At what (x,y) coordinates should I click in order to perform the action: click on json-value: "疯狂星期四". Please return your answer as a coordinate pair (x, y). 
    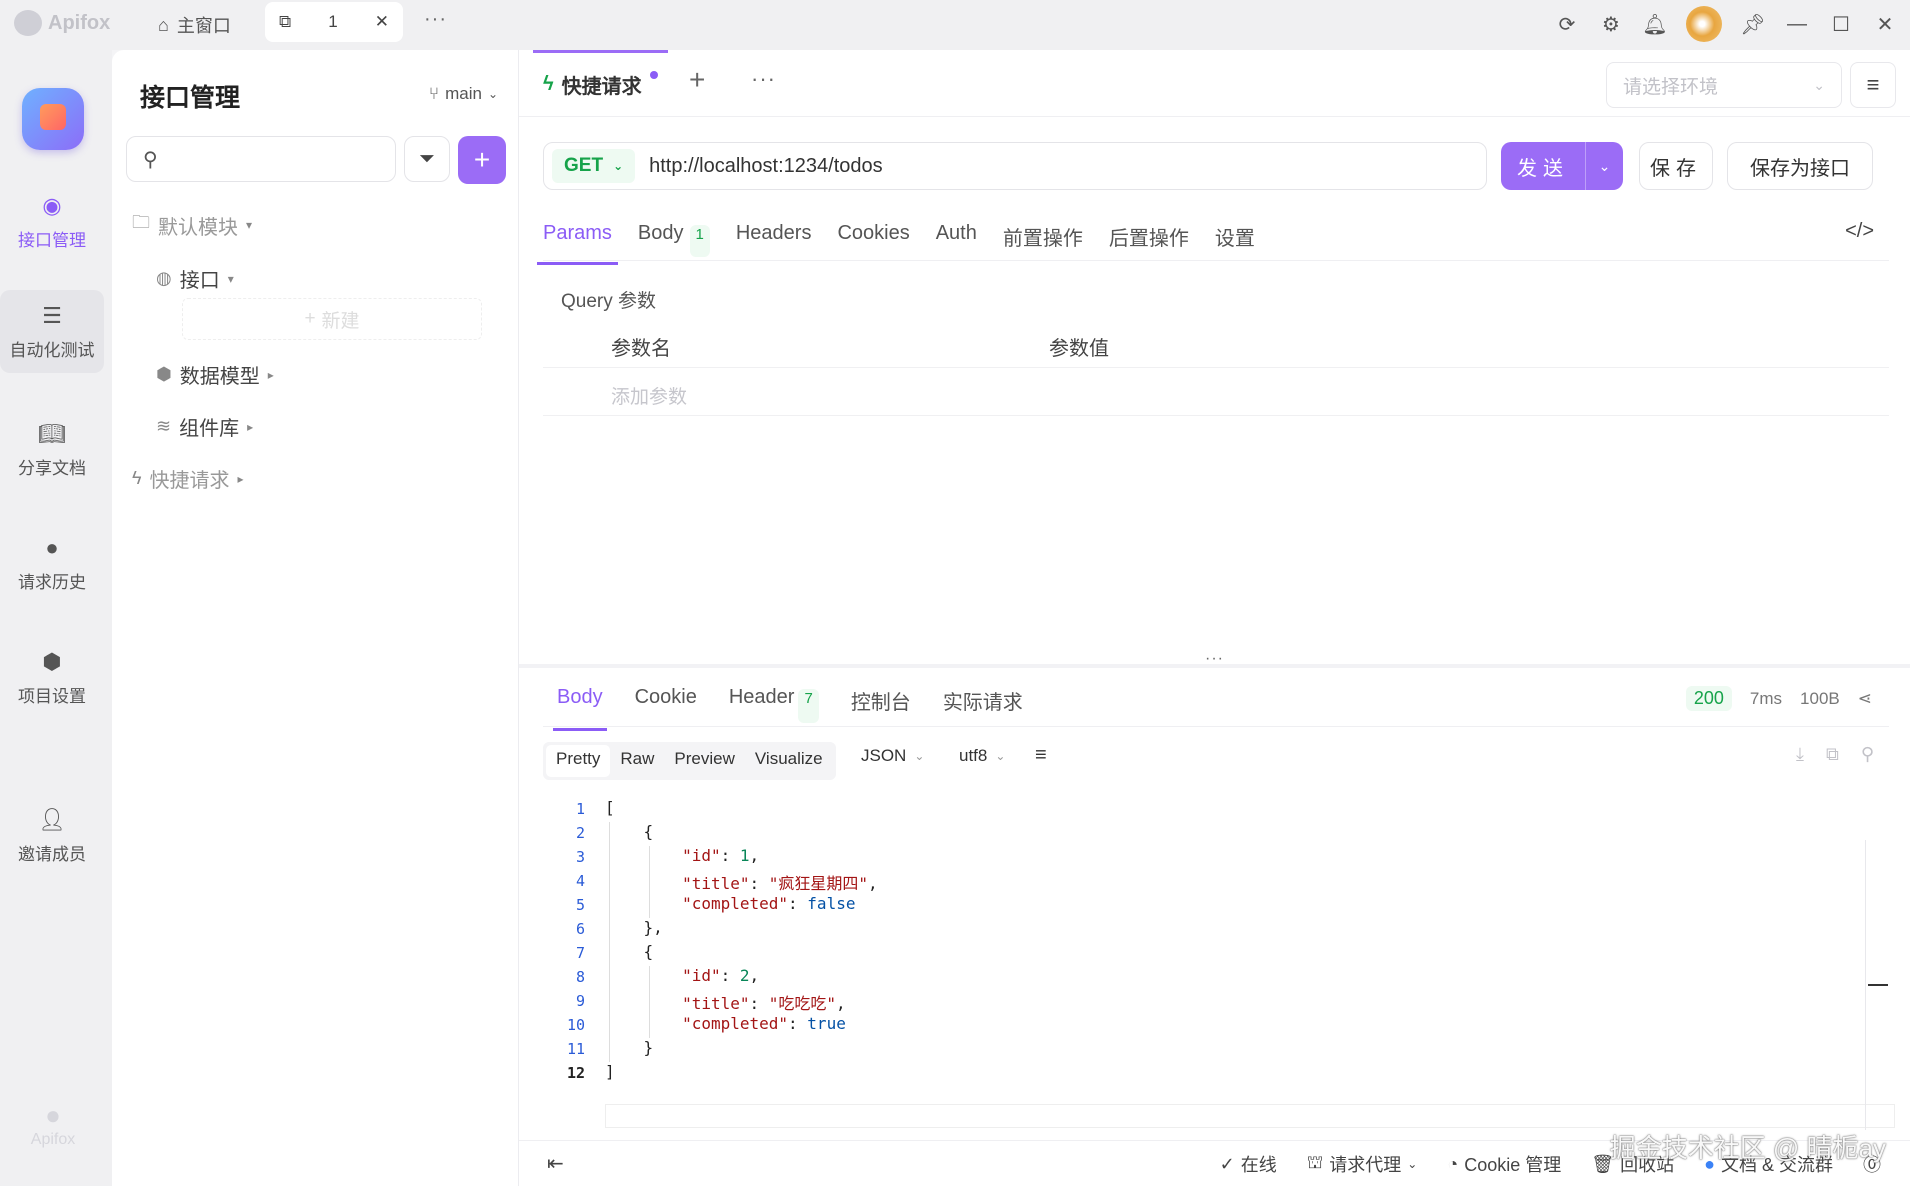
    Looking at the image, I should click on (818, 883).